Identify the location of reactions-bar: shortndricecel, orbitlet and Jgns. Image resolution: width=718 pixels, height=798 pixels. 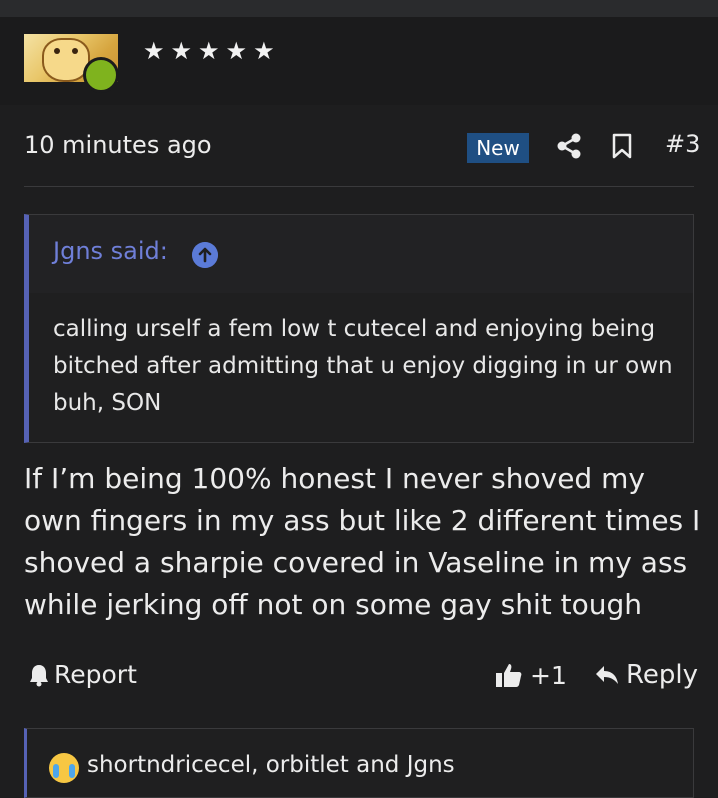
(359, 763).